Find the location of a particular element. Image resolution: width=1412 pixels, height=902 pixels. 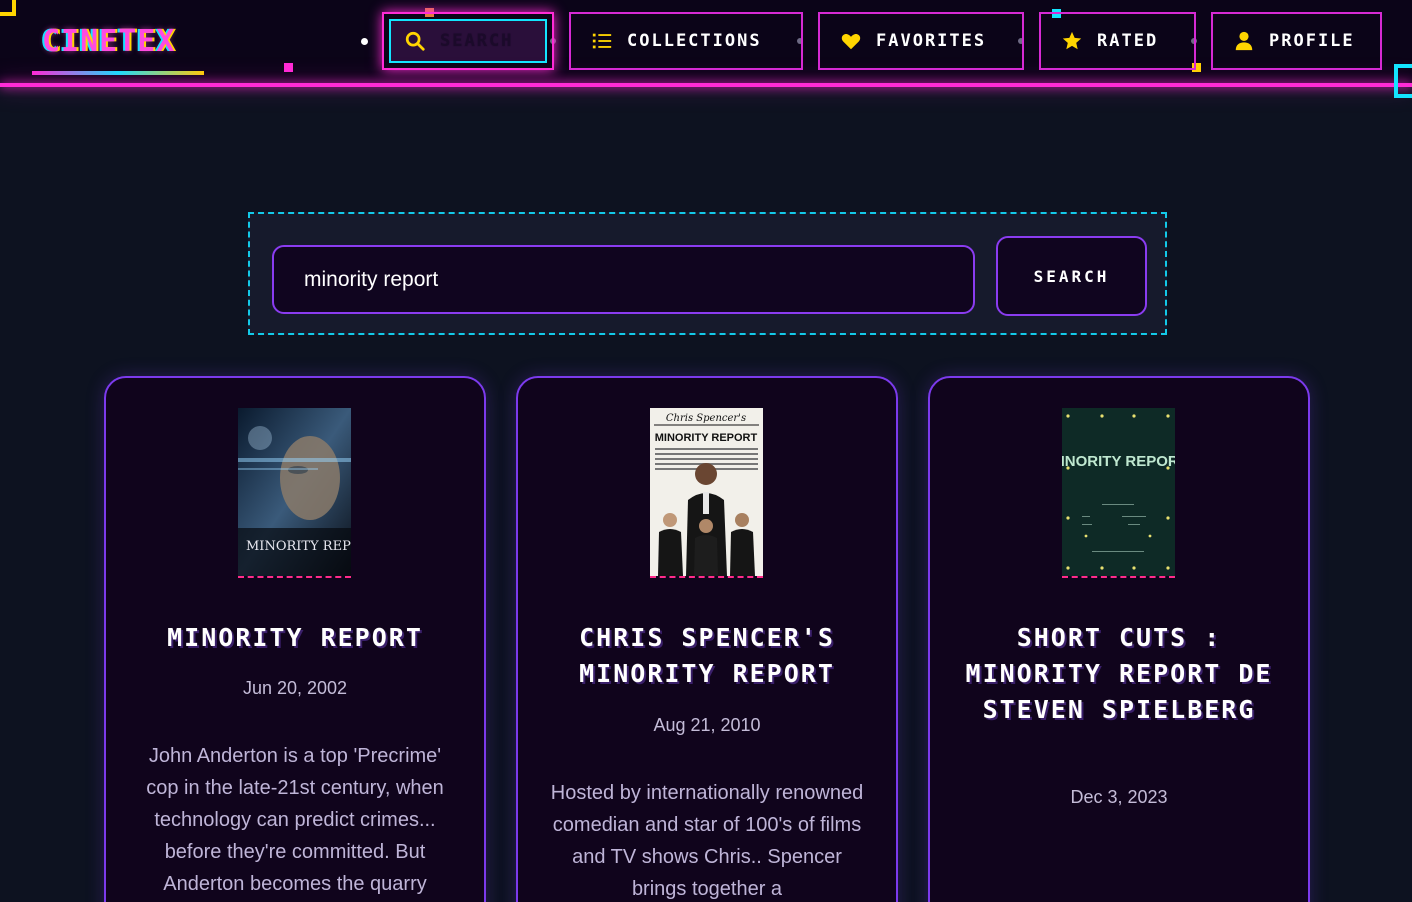

nav-search-button: SEARCH is located at coordinates (468, 41).